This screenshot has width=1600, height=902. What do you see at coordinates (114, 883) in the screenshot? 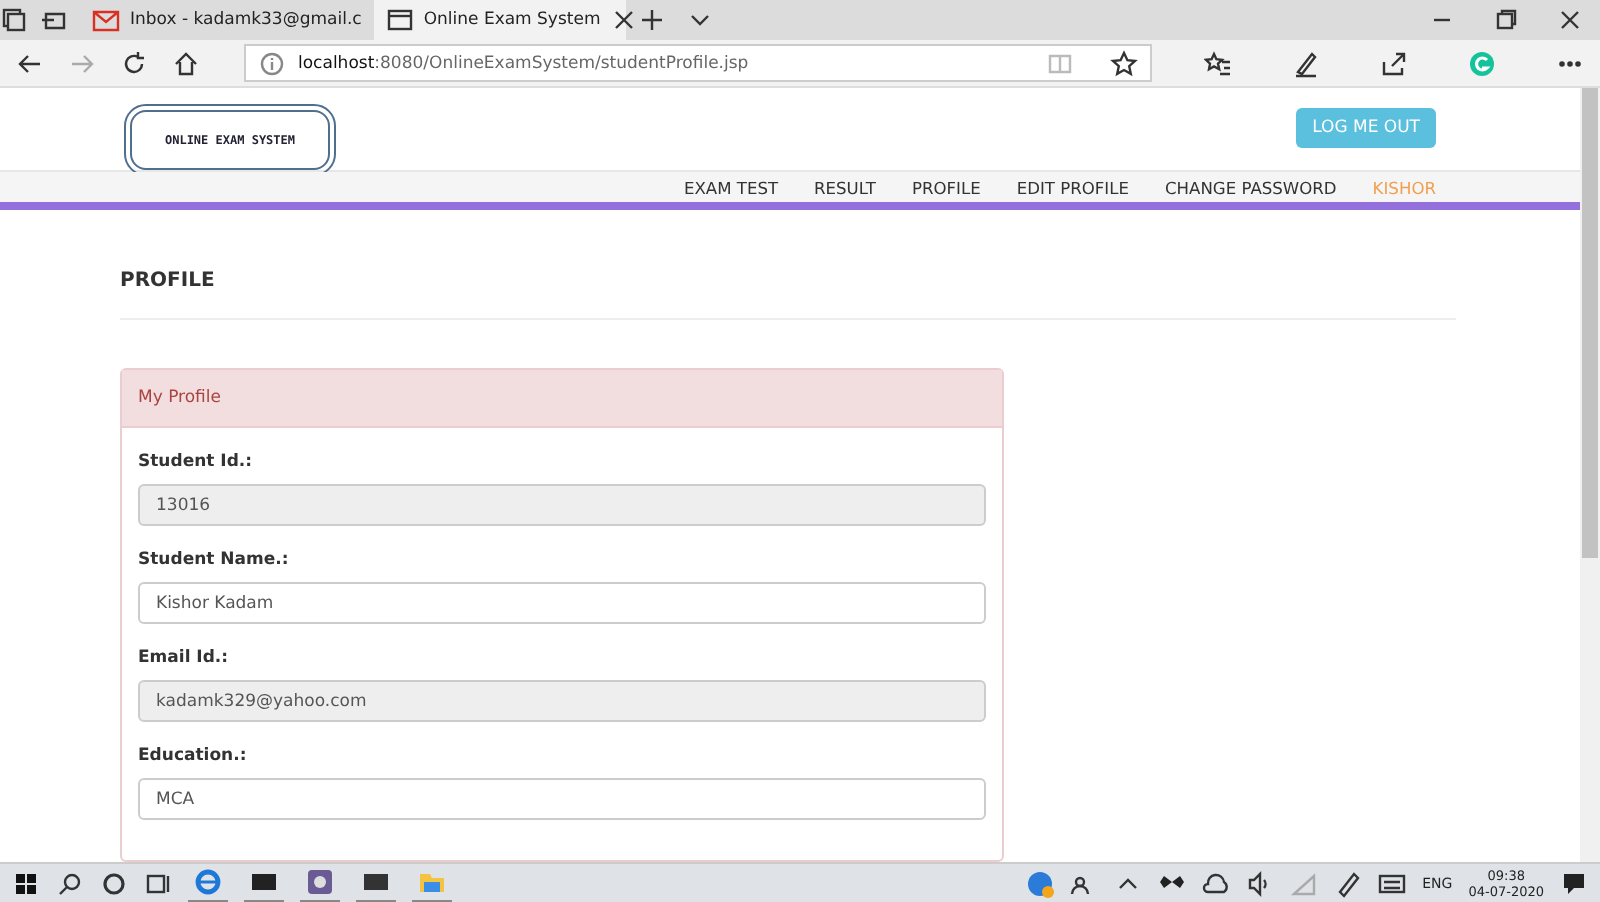
I see `circle-icon` at bounding box center [114, 883].